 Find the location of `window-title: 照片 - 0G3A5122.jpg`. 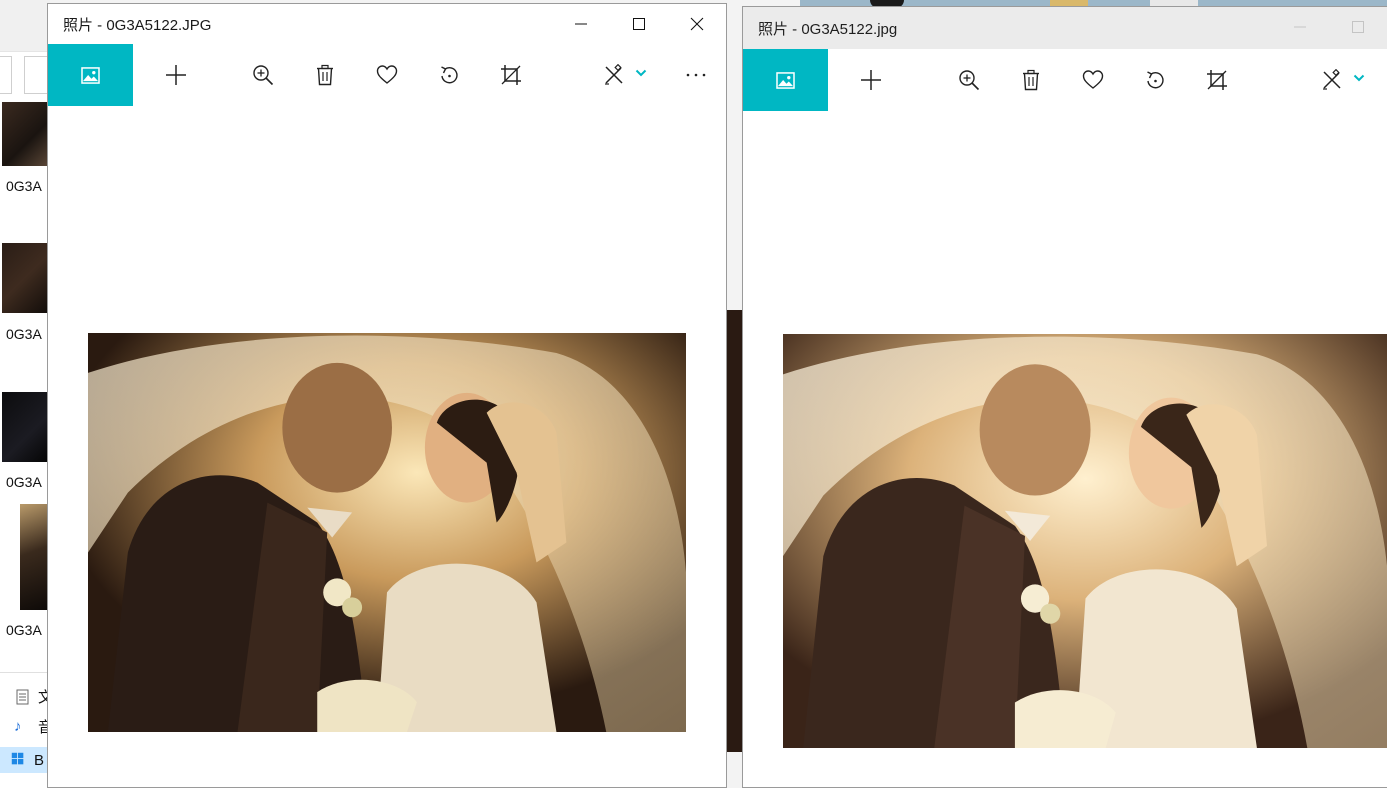

window-title: 照片 - 0G3A5122.jpg is located at coordinates (828, 29).